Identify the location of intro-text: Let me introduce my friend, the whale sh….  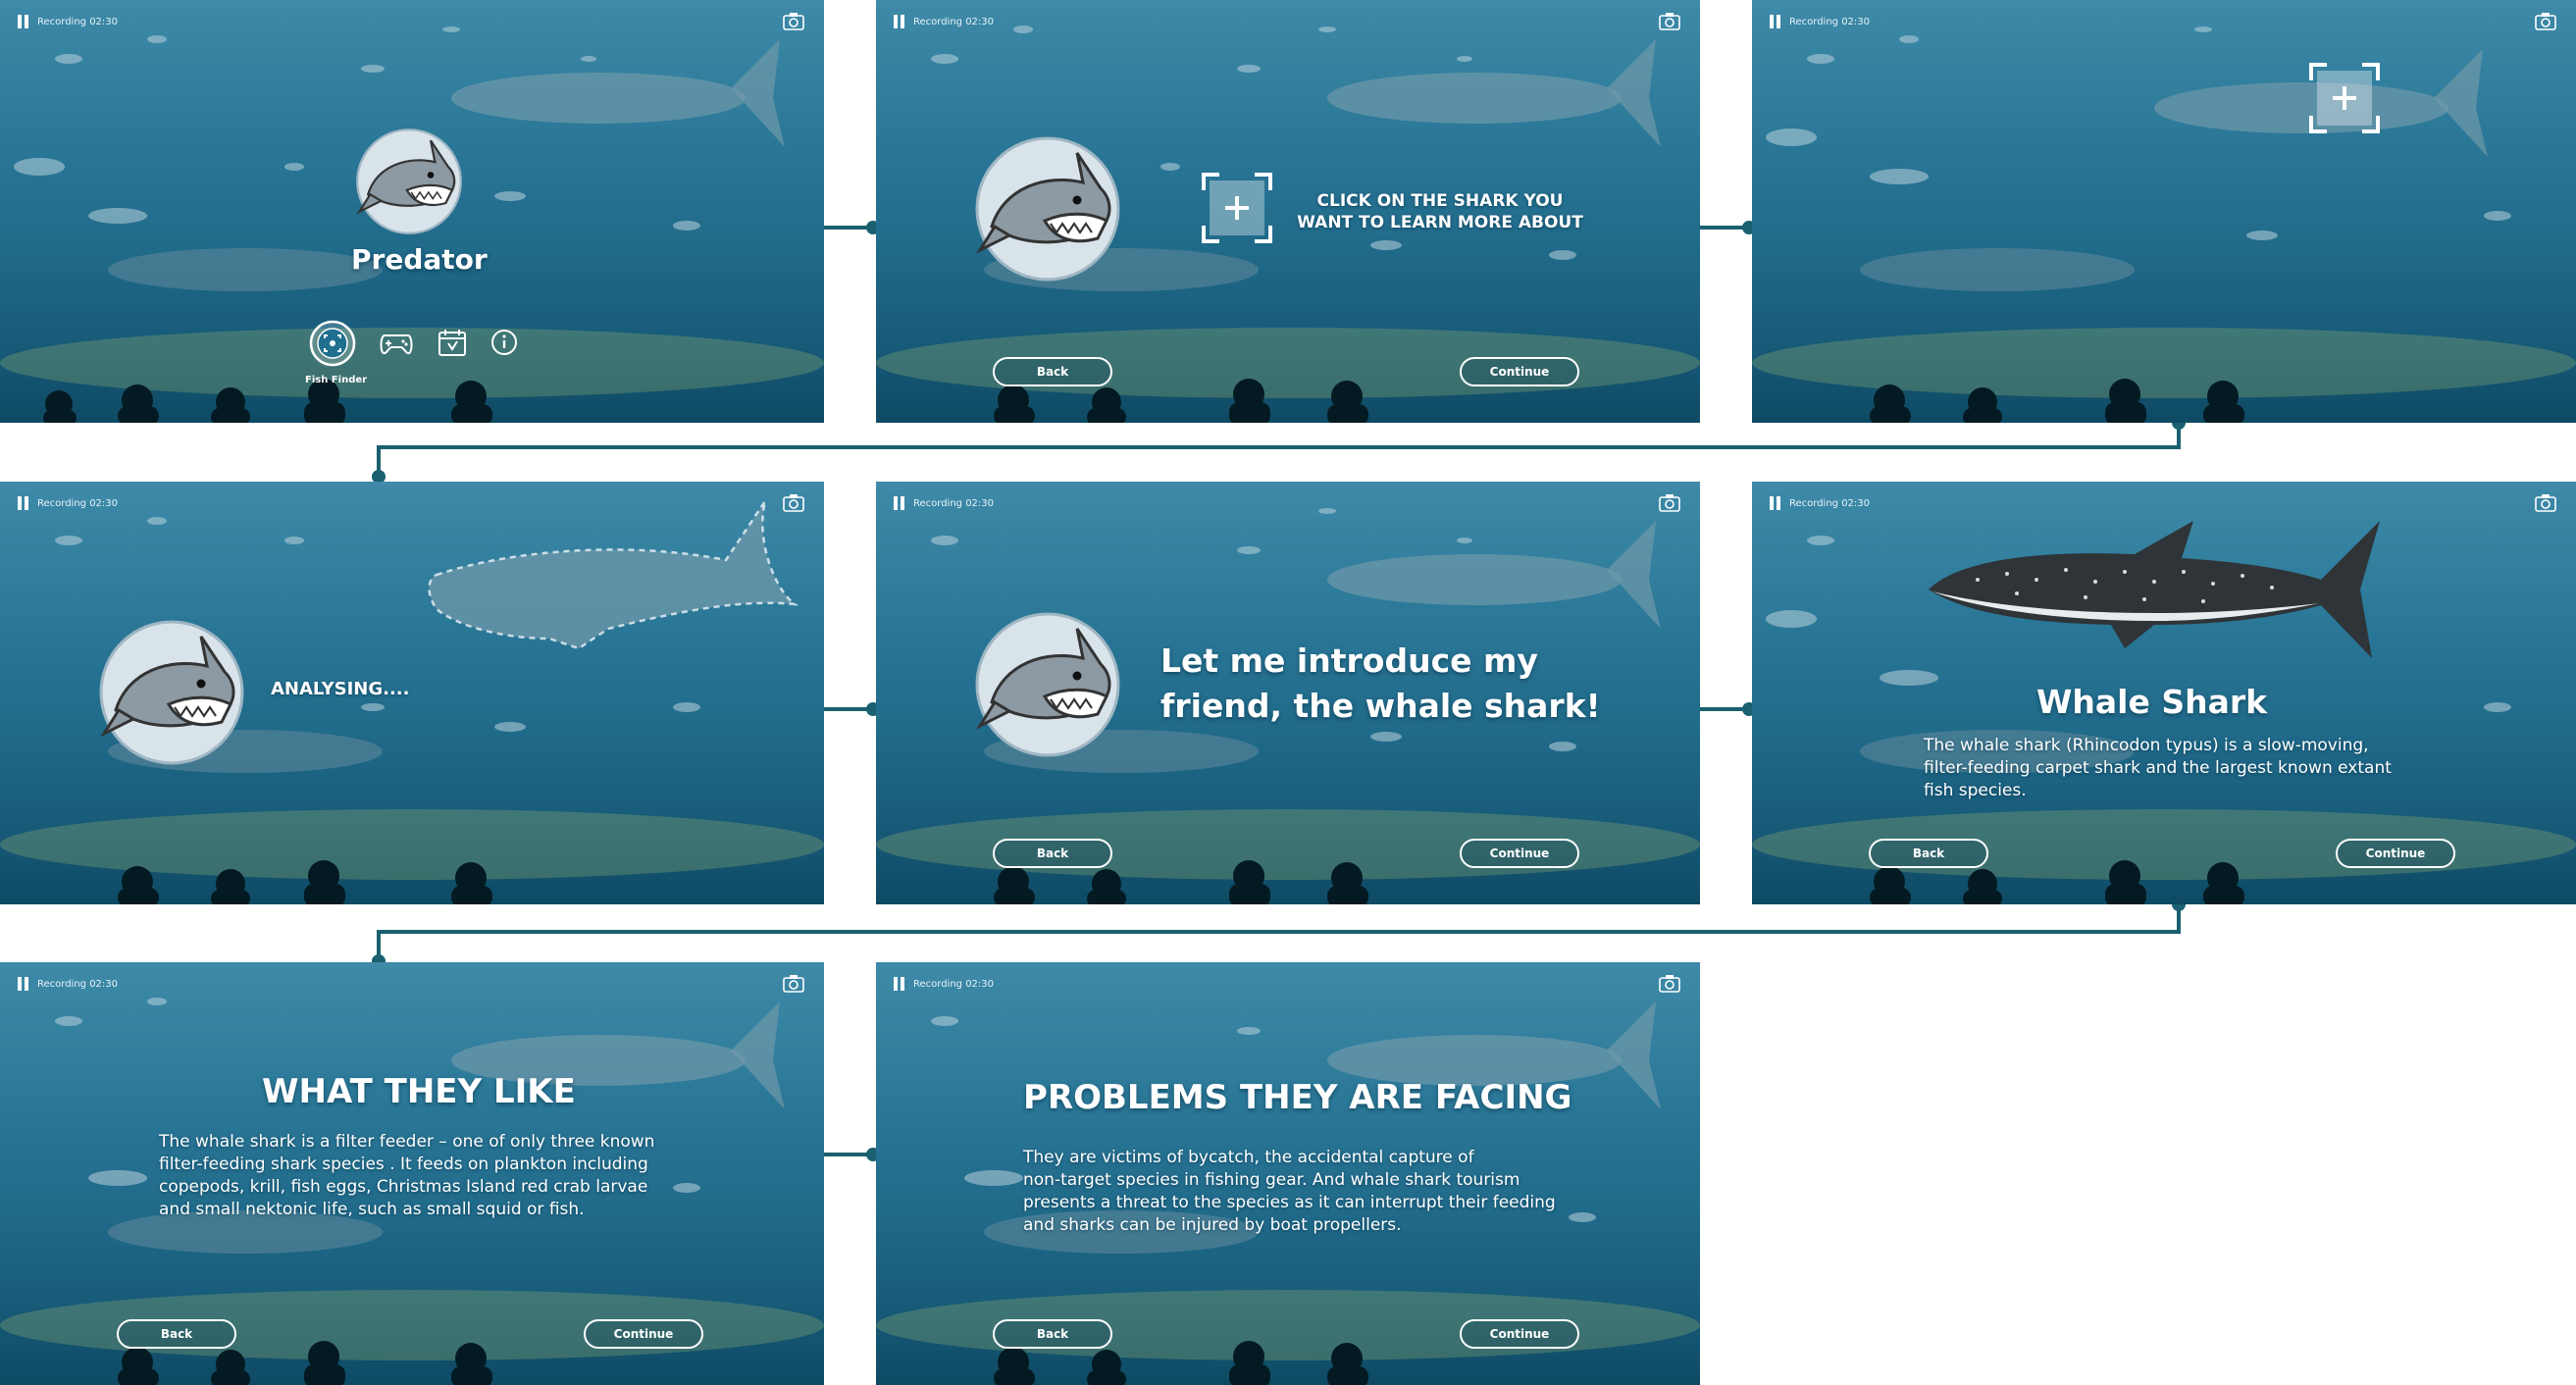
(1380, 684).